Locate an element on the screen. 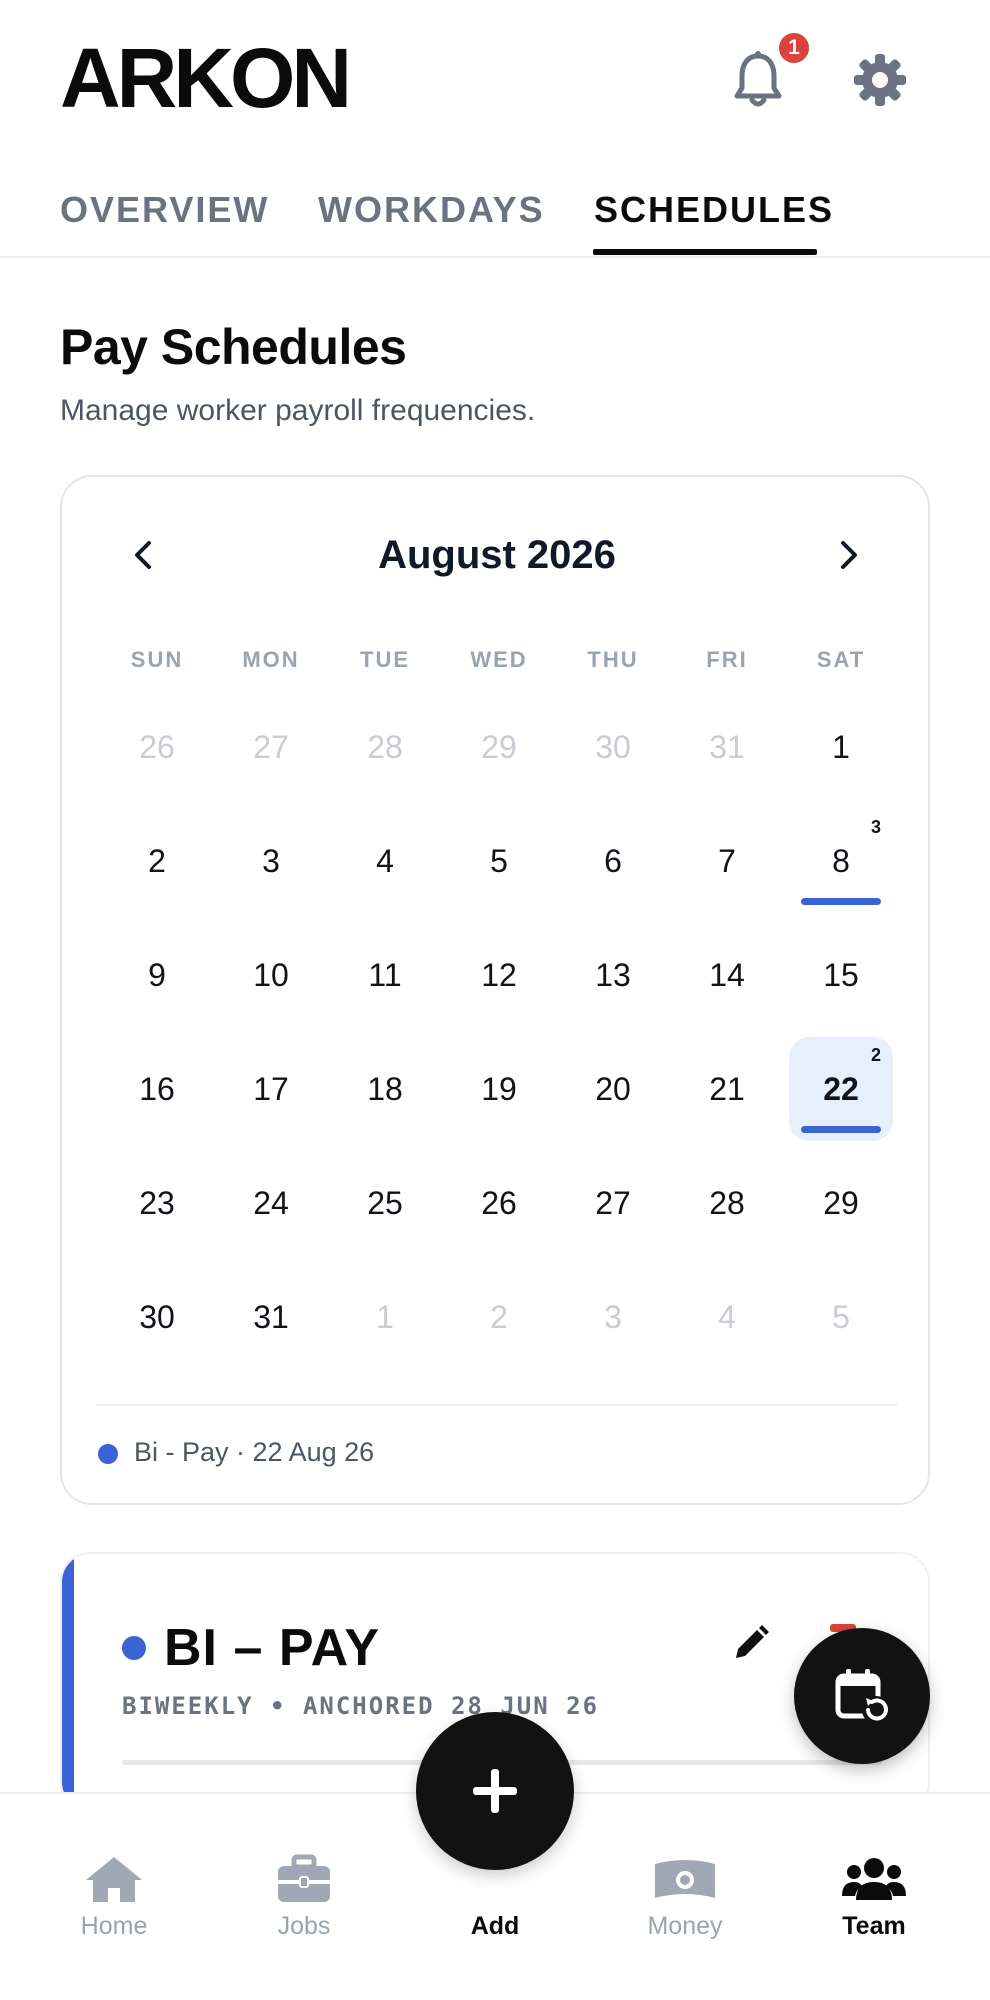 The width and height of the screenshot is (990, 2000). calendar-day: 7 is located at coordinates (727, 861).